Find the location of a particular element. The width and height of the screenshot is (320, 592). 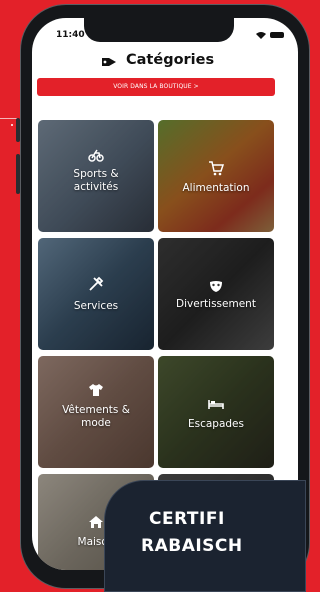

promo-banner: CERTIFI RABAISCH is located at coordinates (205, 536).